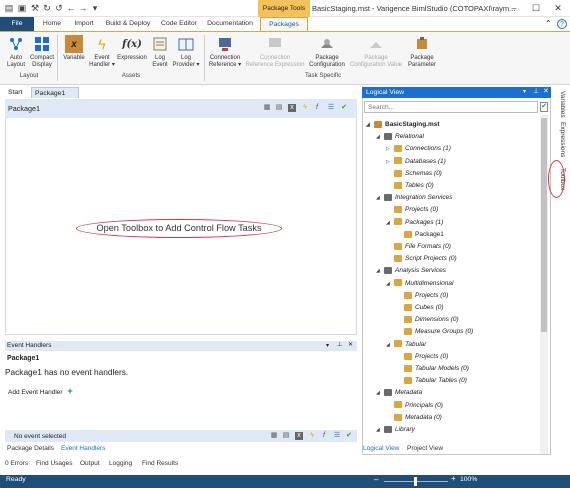 The image size is (570, 488). What do you see at coordinates (376, 52) in the screenshot?
I see `package-configuration-value-button: Package Configuration Value` at bounding box center [376, 52].